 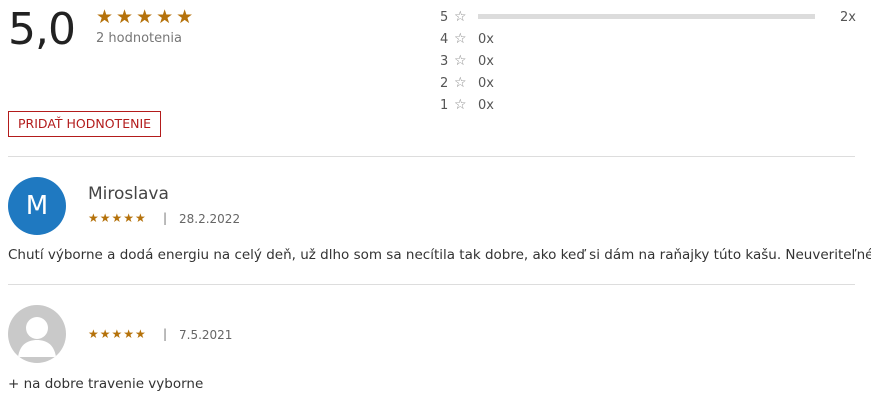 I want to click on rating-count: 2 hodnotenia, so click(x=139, y=38).